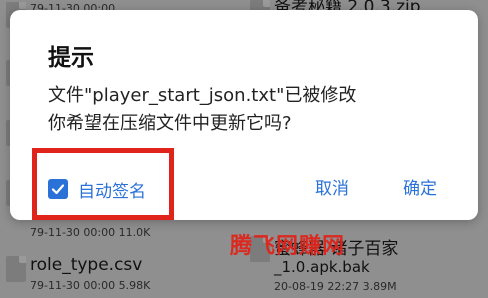 This screenshot has width=488, height=298. I want to click on cancel-button: 取消, so click(332, 189).